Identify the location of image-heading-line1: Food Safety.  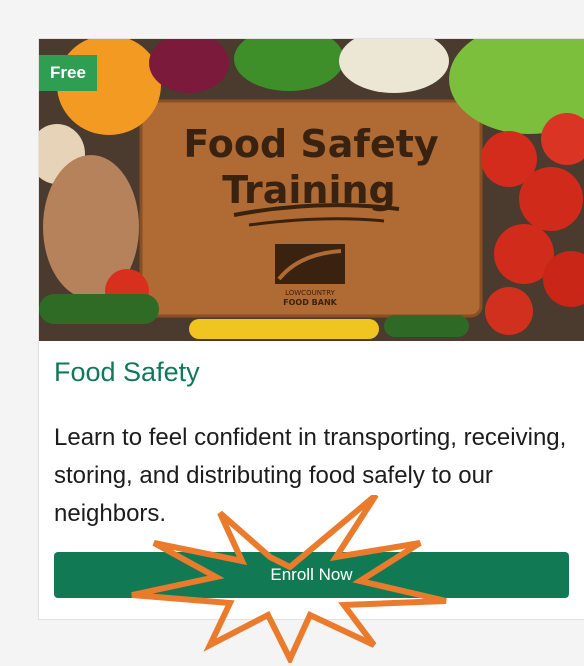
(311, 144).